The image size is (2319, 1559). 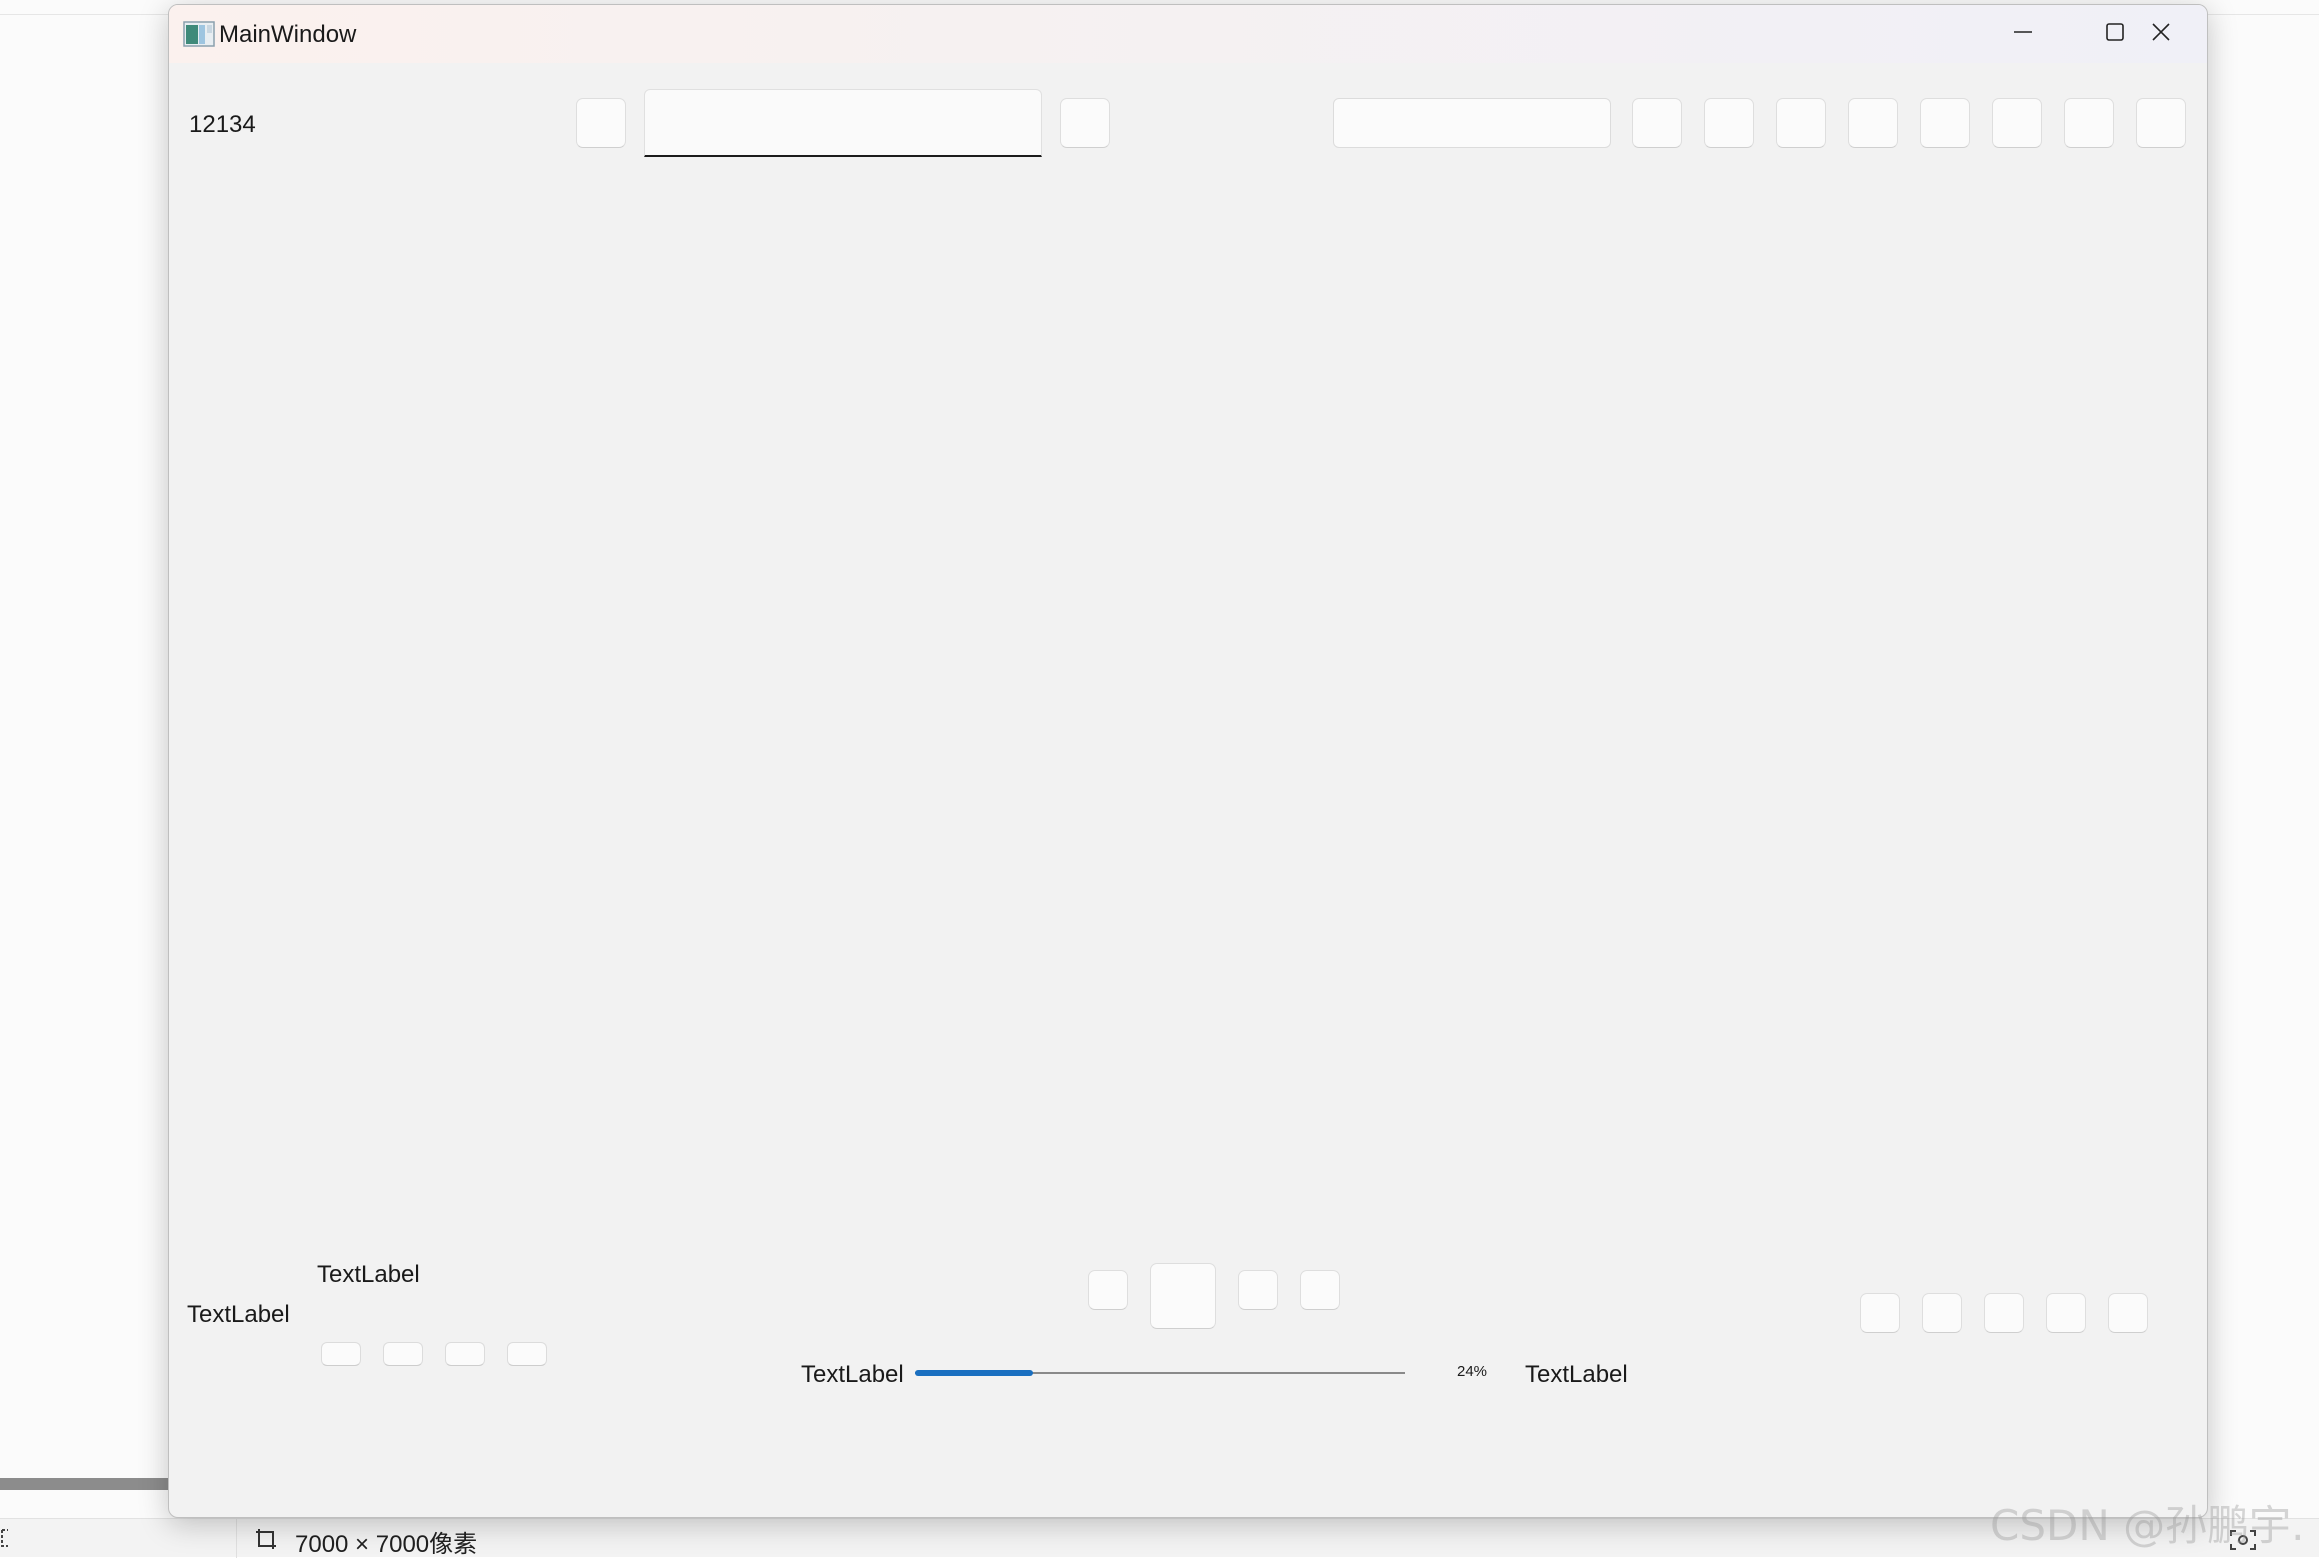 I want to click on text-label-progress-right: TextLabel, so click(x=1576, y=1374).